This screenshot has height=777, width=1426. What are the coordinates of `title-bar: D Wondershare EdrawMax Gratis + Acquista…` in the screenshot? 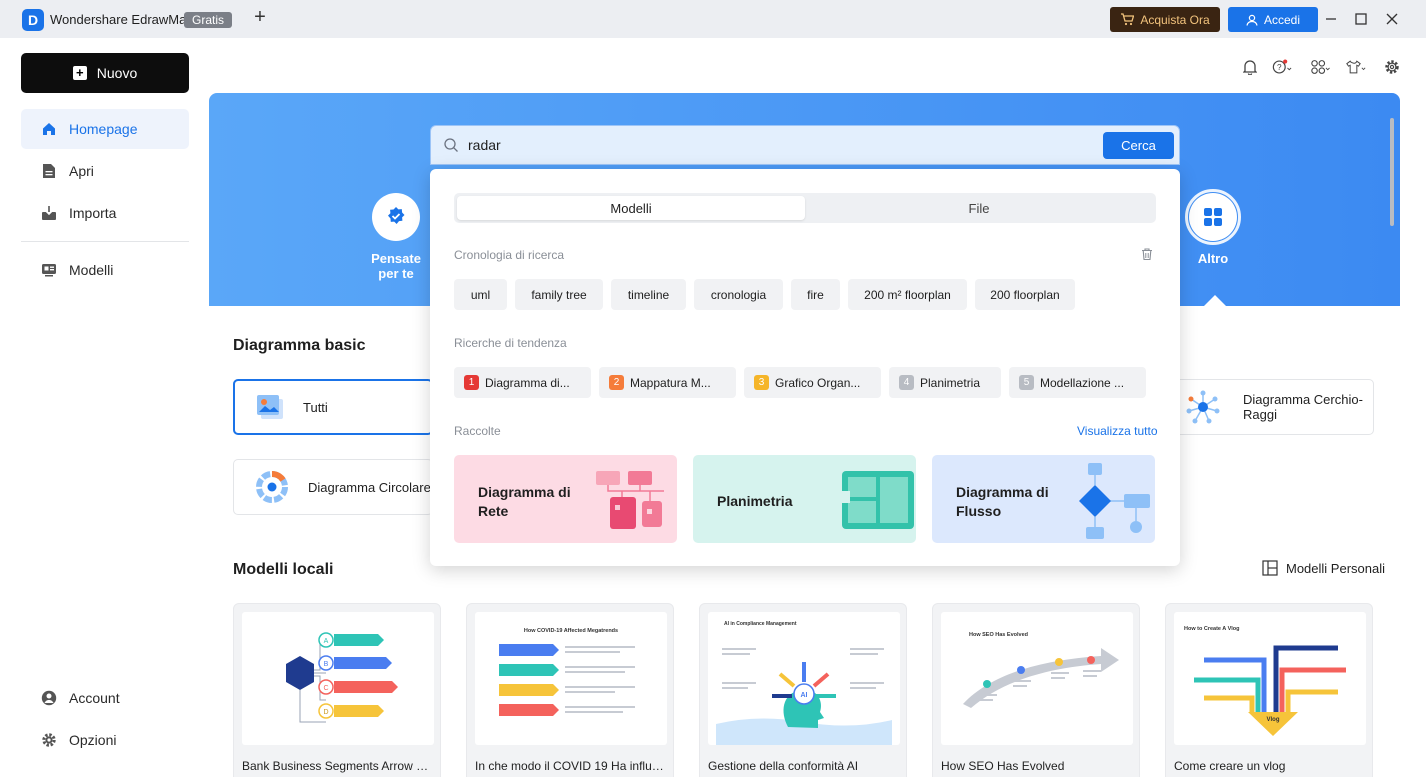 It's located at (713, 19).